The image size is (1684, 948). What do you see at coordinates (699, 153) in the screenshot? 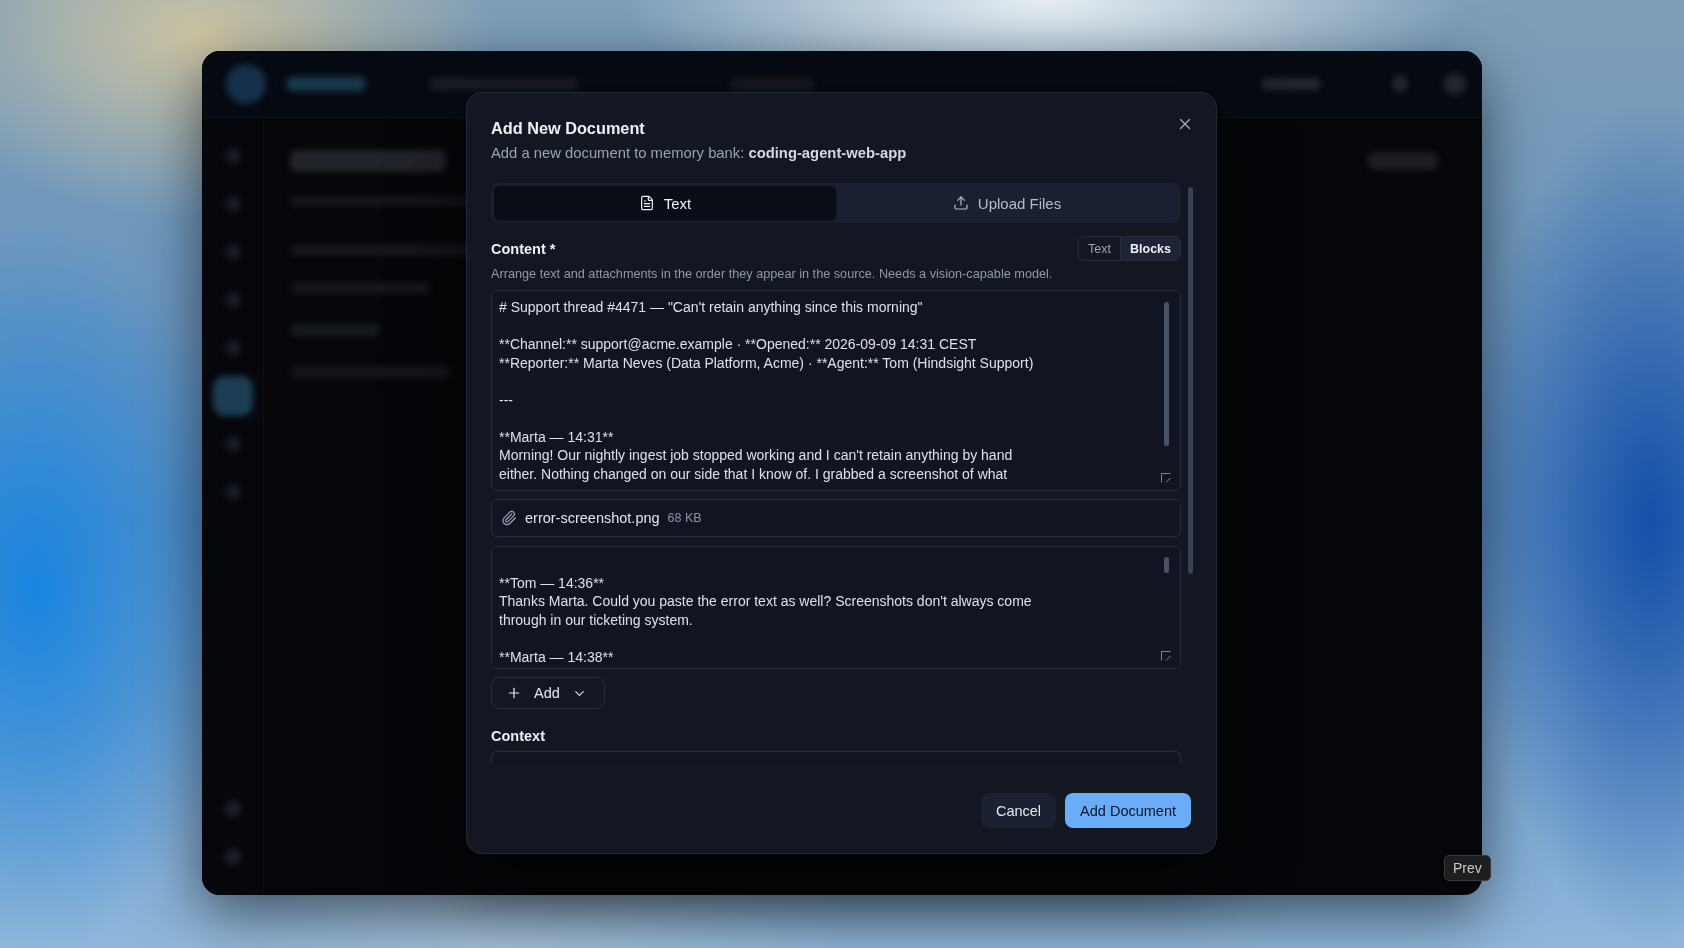
I see `dialog-subtitle: Add a new document to memory bank: coding-agent-web-app` at bounding box center [699, 153].